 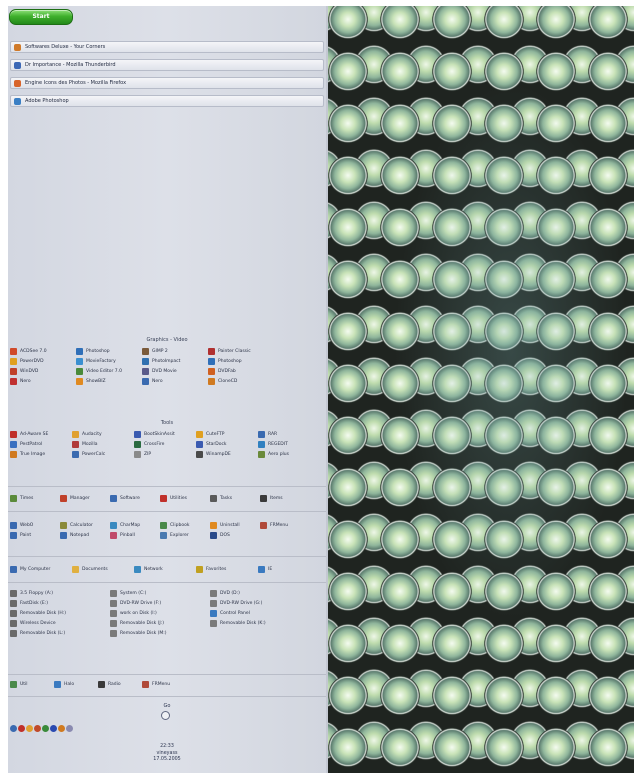 What do you see at coordinates (41, 454) in the screenshot?
I see `launcher-item-true-image: True Image` at bounding box center [41, 454].